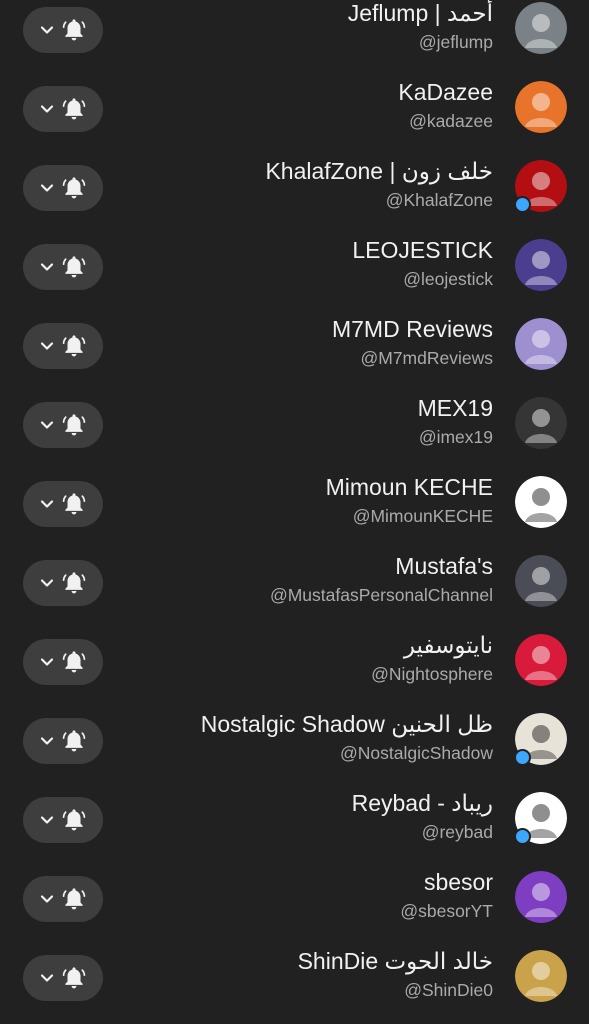 Image resolution: width=589 pixels, height=1024 pixels. Describe the element at coordinates (294, 651) in the screenshot. I see `subscription-row: نايتوسفير @Nightosphere` at that location.